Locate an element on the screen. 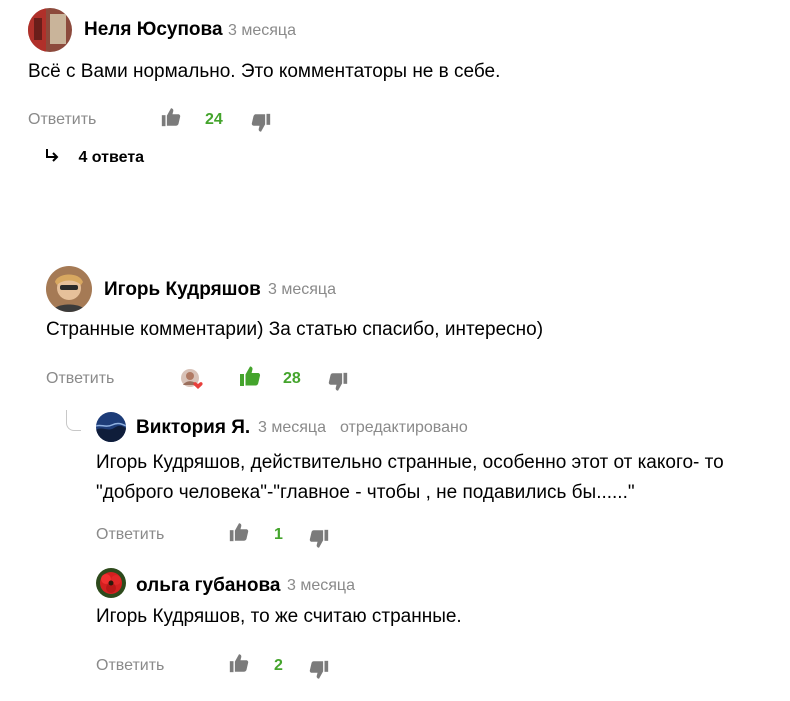  like-count: 2 is located at coordinates (278, 665).